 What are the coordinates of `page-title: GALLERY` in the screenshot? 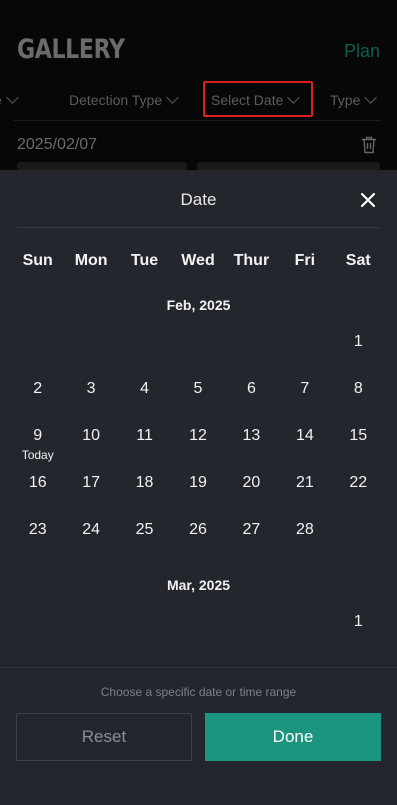 It's located at (71, 49).